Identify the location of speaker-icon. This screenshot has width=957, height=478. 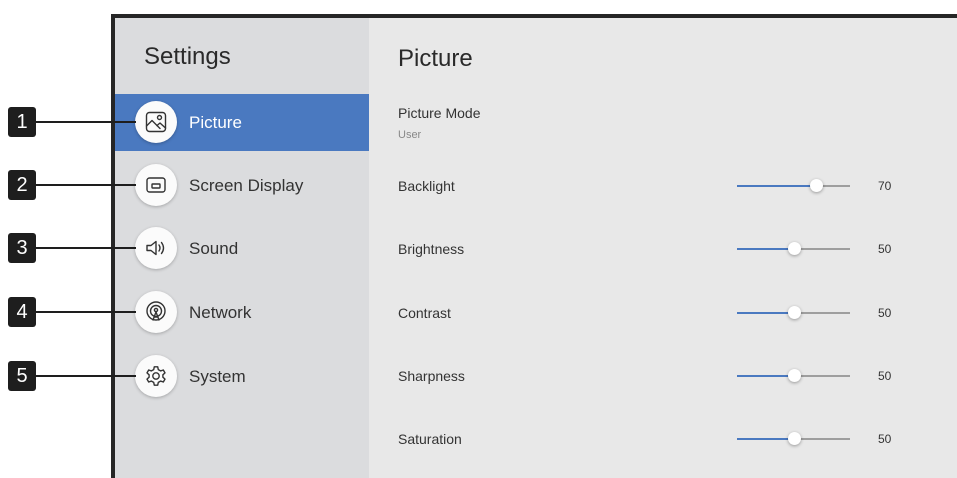
(156, 248).